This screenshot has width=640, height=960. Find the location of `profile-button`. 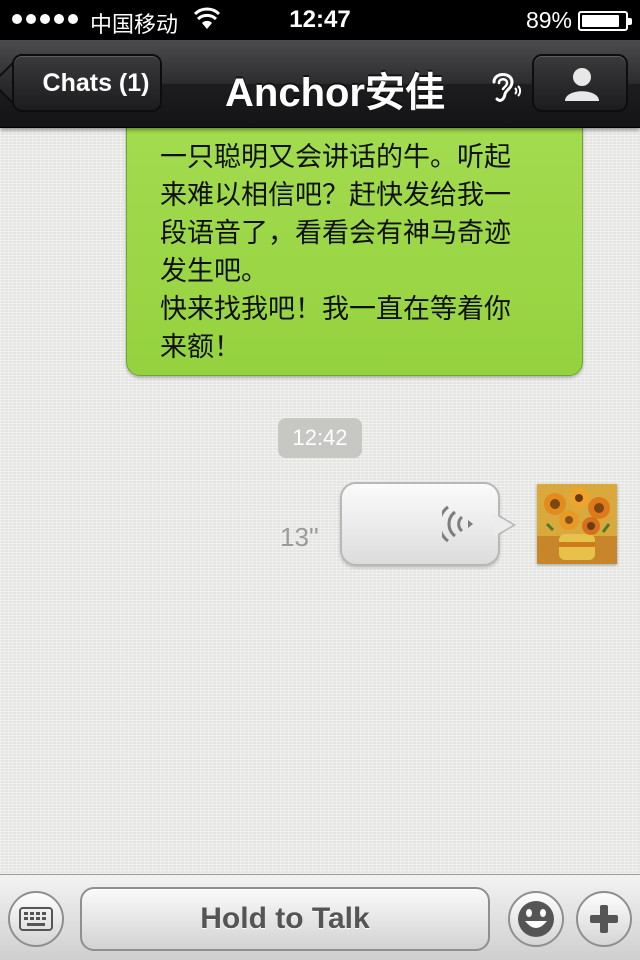

profile-button is located at coordinates (580, 83).